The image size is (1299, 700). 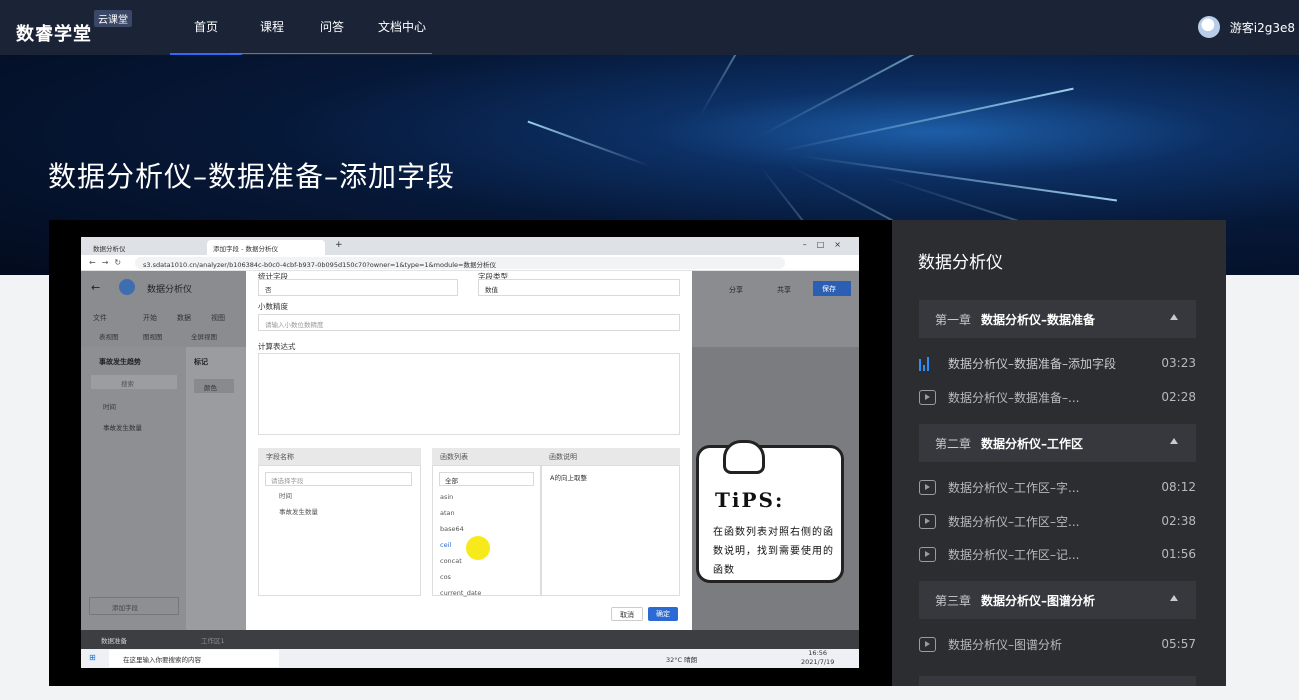 I want to click on course-title: 数据分析仪, so click(x=960, y=263).